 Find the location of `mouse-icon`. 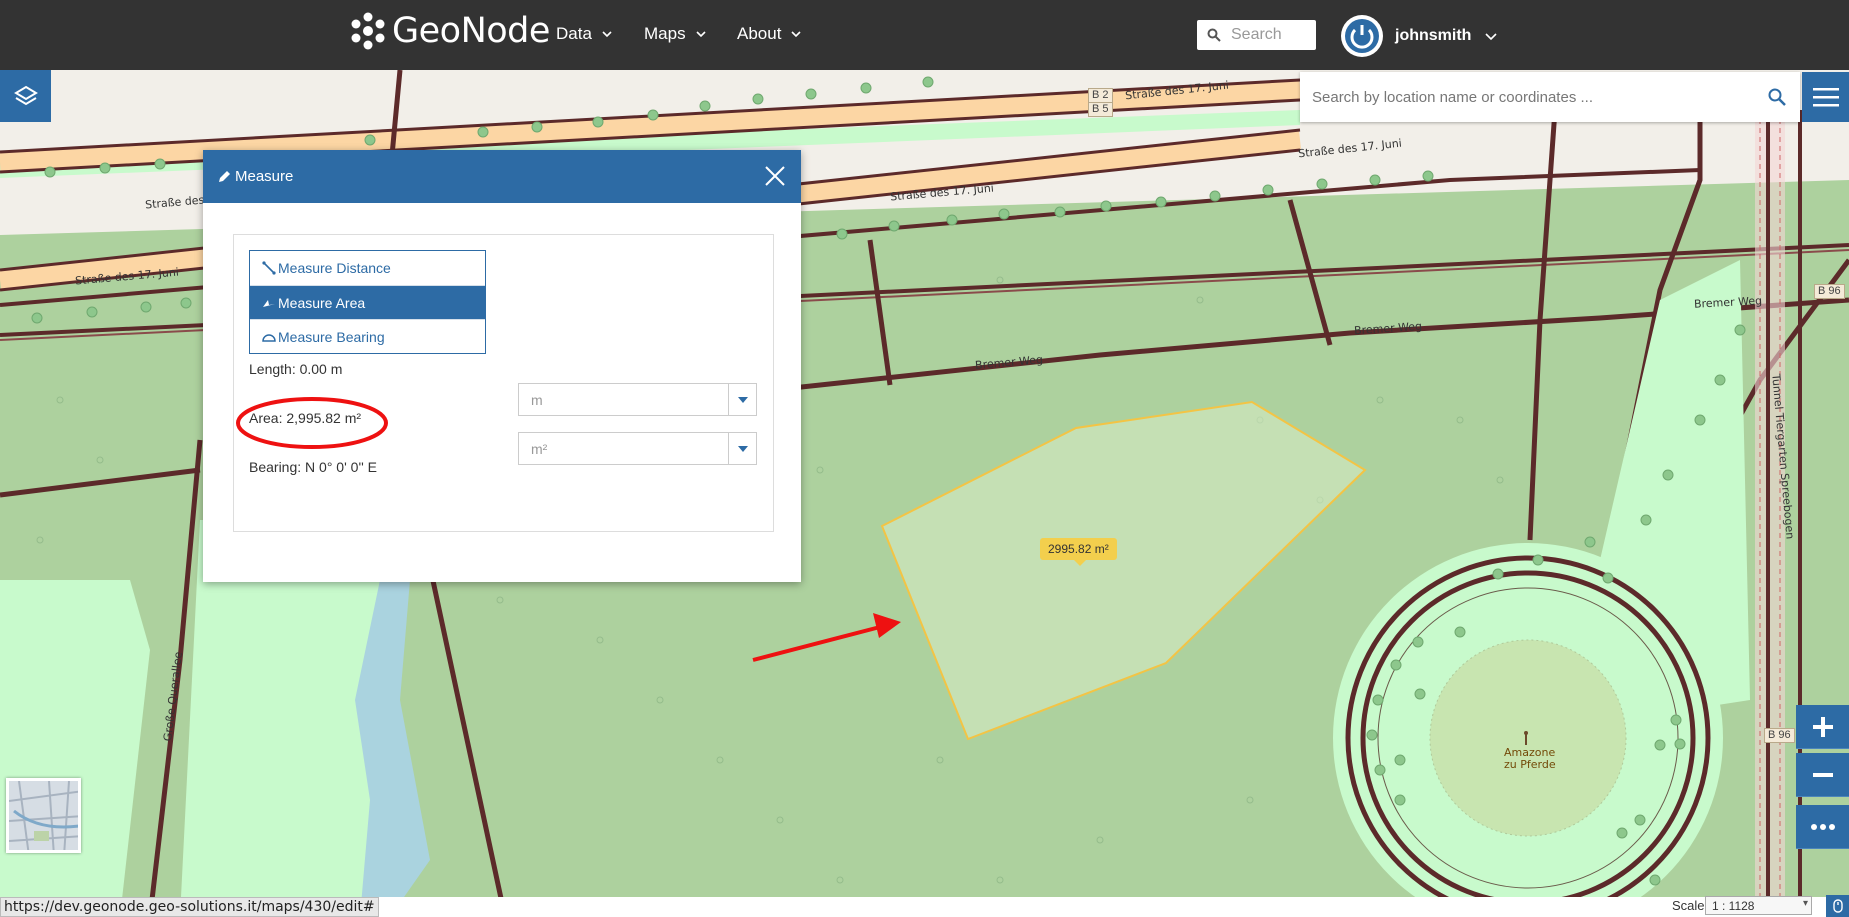

mouse-icon is located at coordinates (1837, 906).